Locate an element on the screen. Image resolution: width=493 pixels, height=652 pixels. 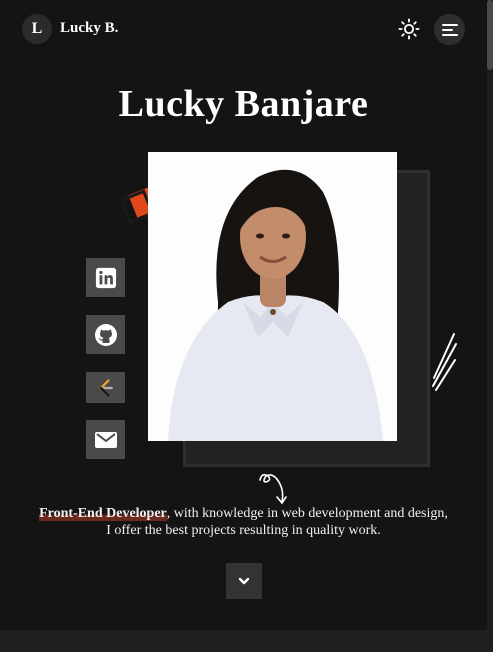
logo-avatar: L is located at coordinates (37, 29).